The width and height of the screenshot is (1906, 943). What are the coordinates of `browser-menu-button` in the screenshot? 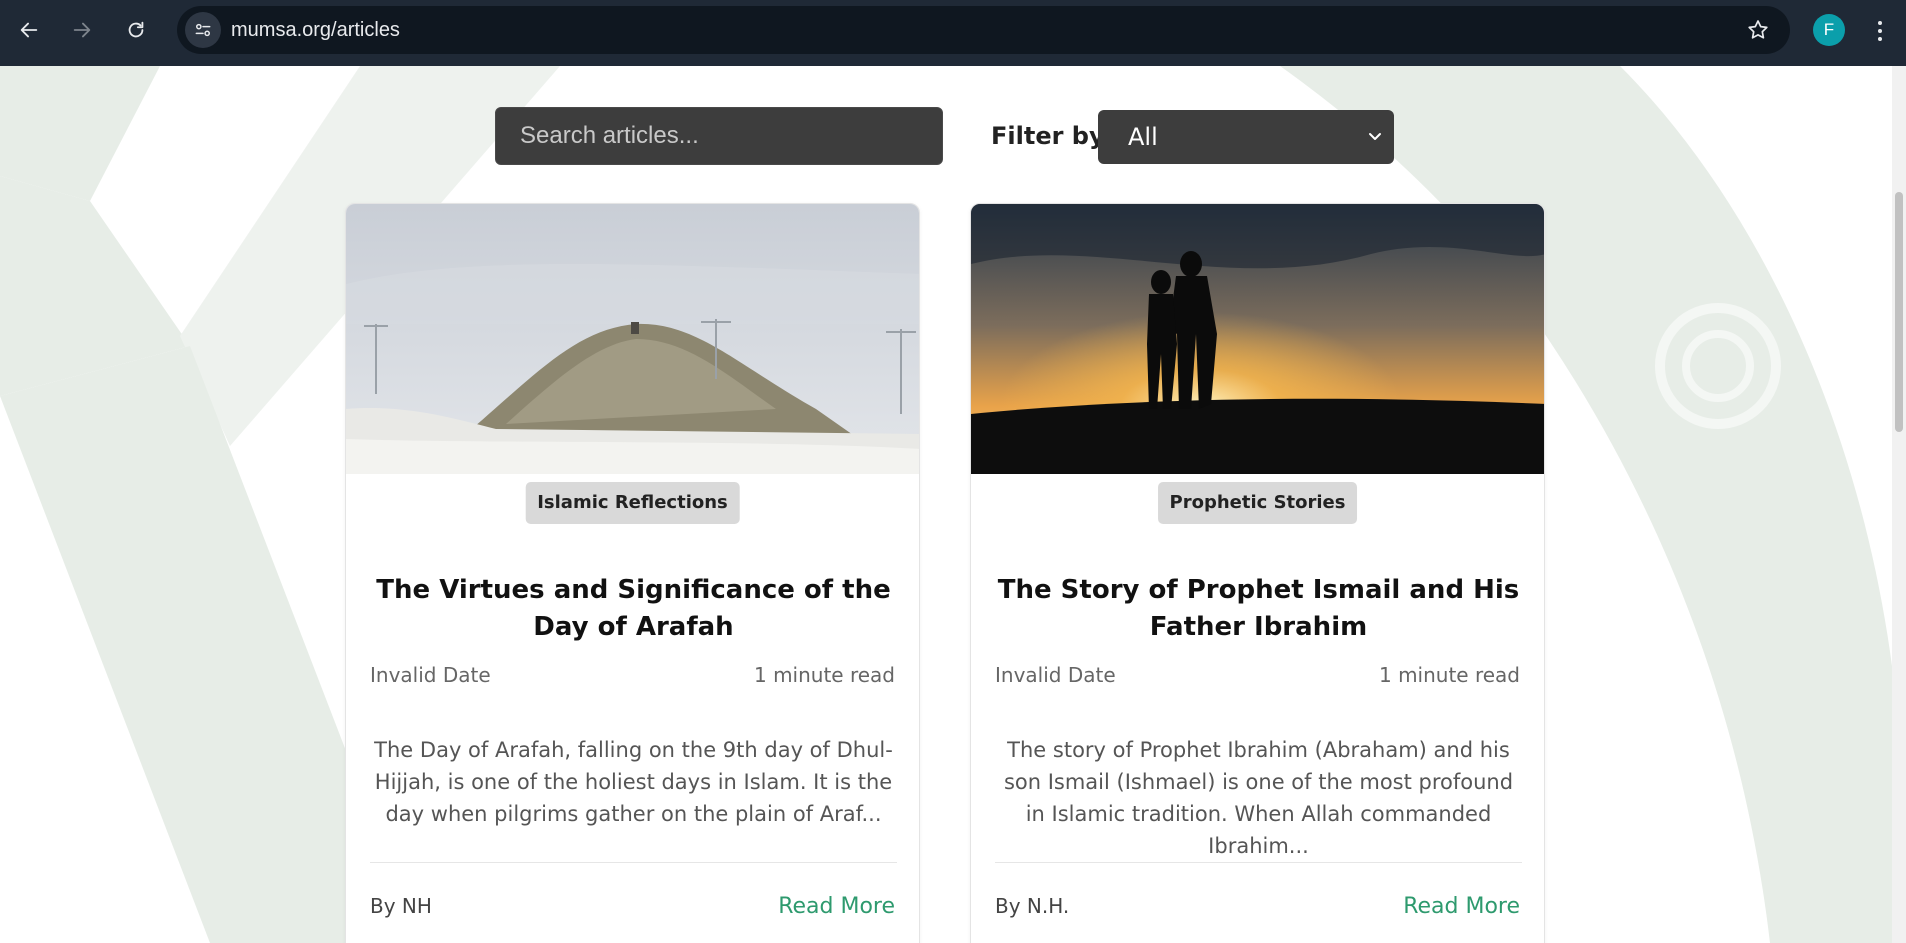 It's located at (1880, 31).